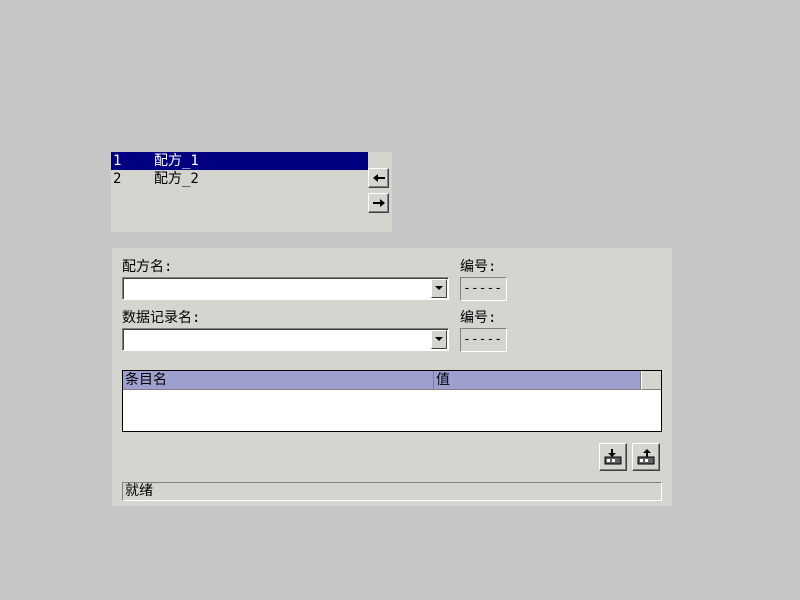  I want to click on move-left-button, so click(378, 178).